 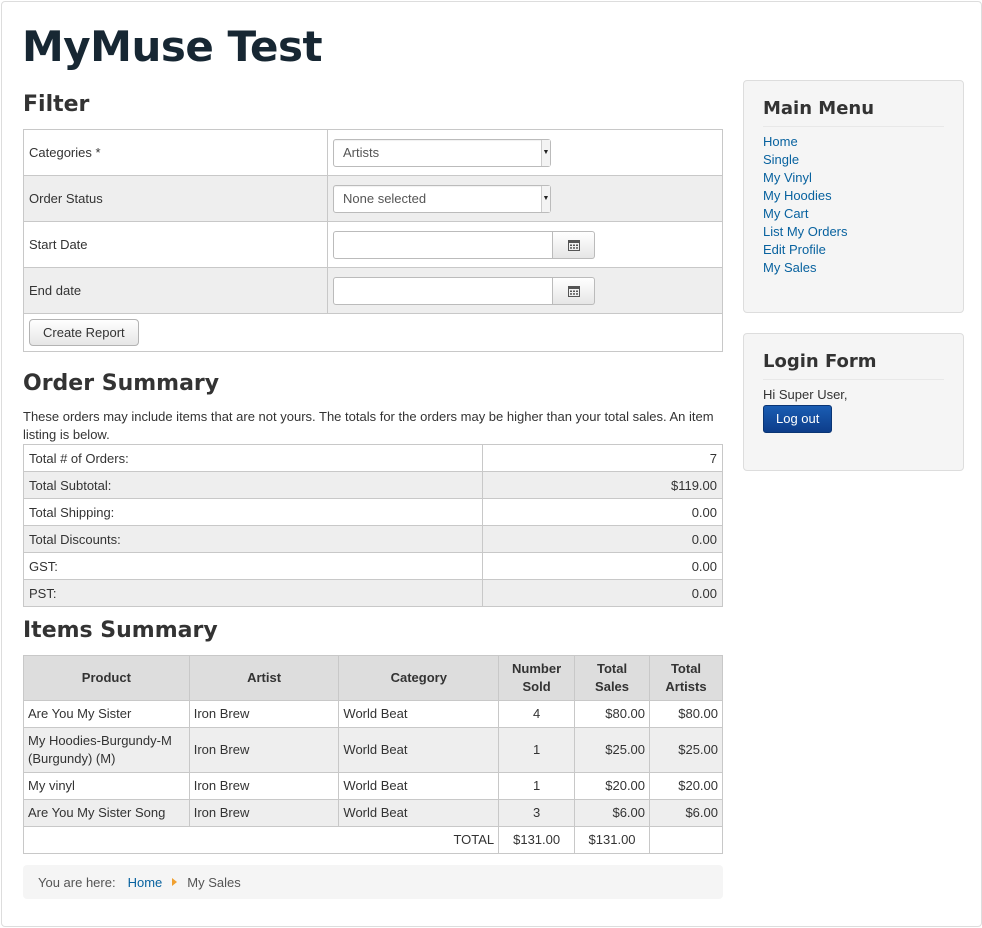 What do you see at coordinates (385, 198) in the screenshot?
I see `order-status-select-value: None selected` at bounding box center [385, 198].